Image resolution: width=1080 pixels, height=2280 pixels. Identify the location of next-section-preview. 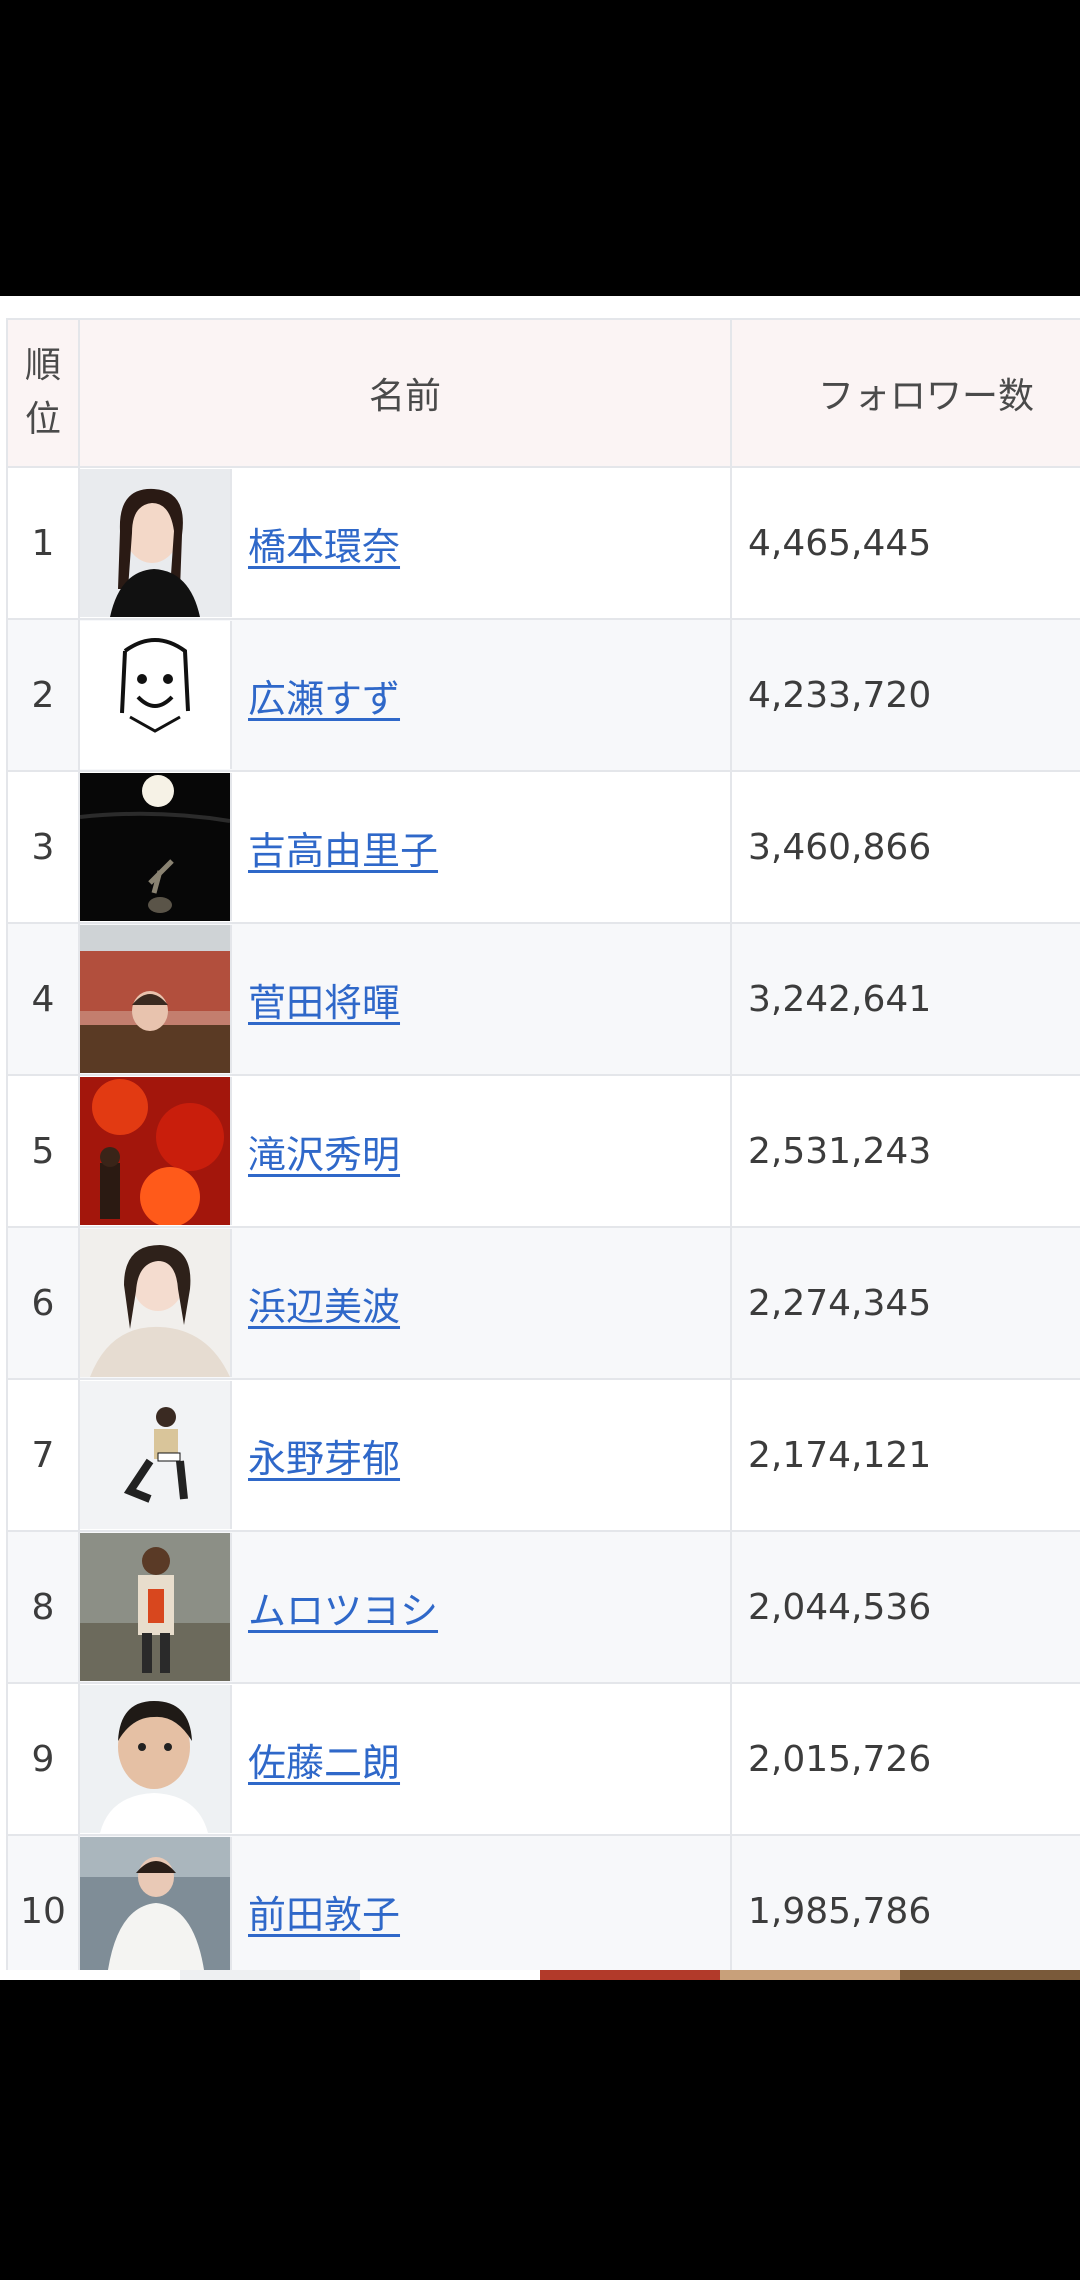
(540, 1975).